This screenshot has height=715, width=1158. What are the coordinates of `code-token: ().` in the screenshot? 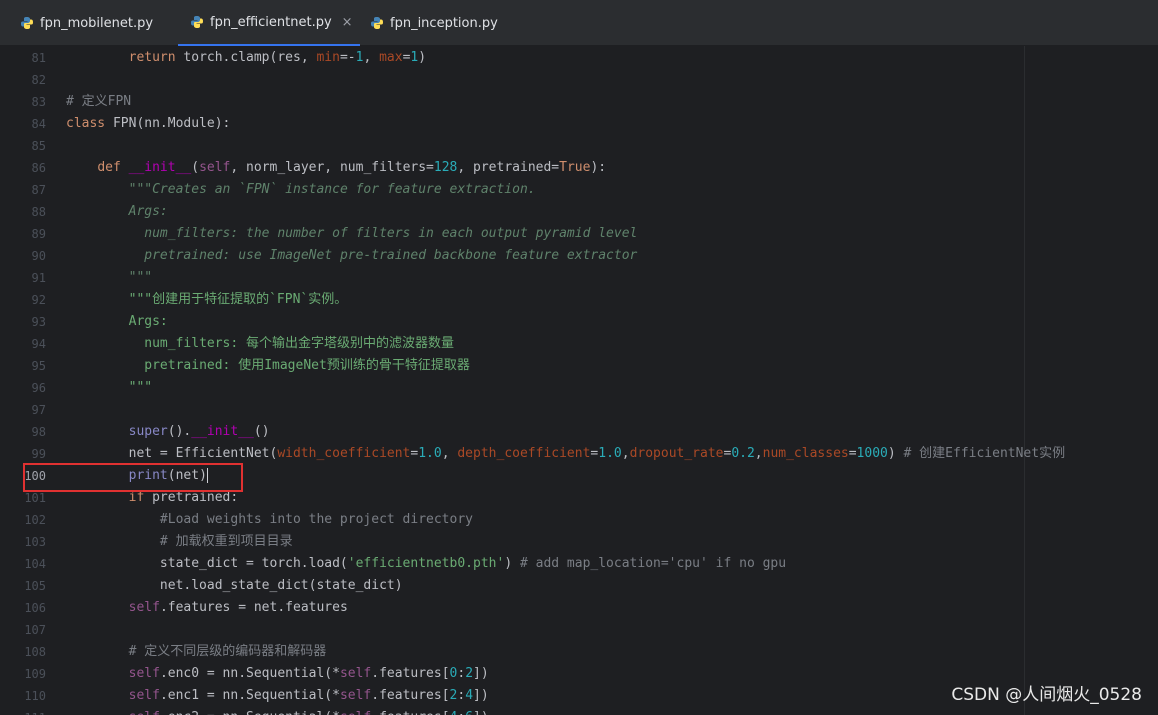 It's located at (179, 431).